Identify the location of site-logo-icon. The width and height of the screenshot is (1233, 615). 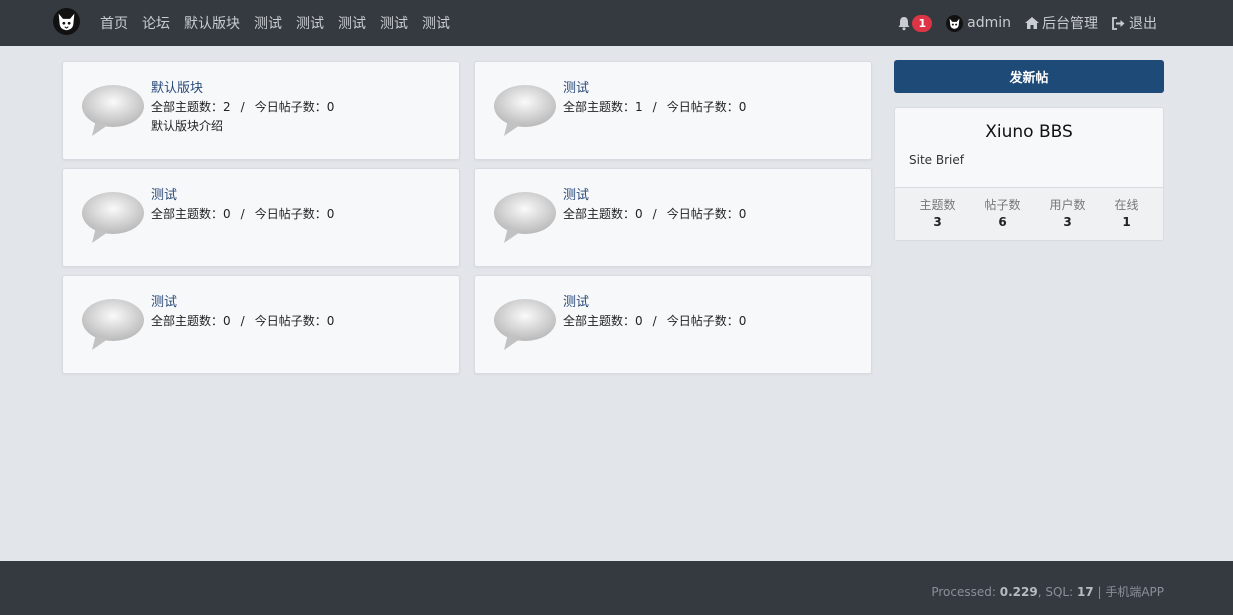
(66, 21).